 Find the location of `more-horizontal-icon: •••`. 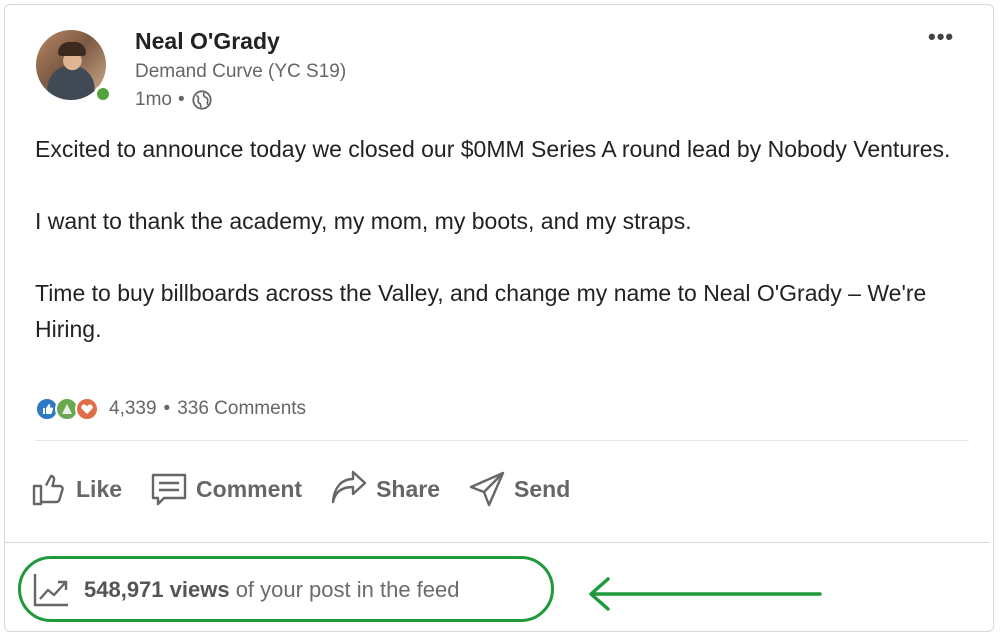

more-horizontal-icon: ••• is located at coordinates (941, 36).